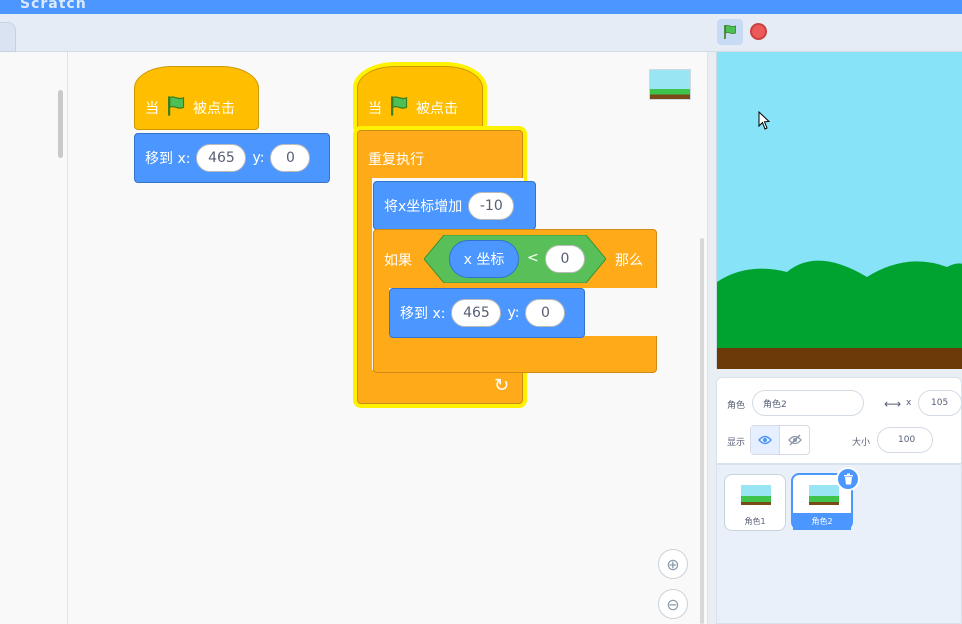 This screenshot has width=962, height=624. I want to click on go-to-xy-block-right: 移到 x: 465 y: 0, so click(487, 313).